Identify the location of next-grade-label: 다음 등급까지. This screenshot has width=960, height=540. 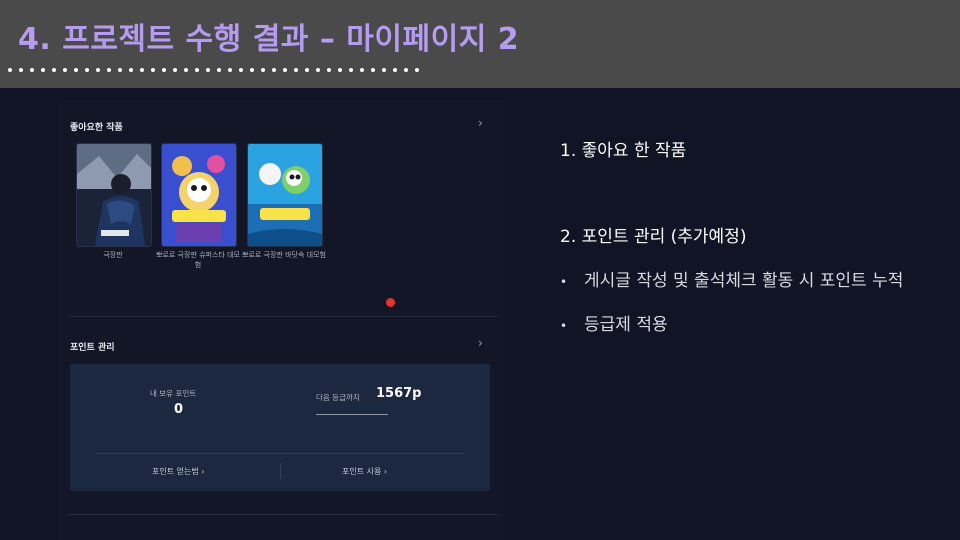
(338, 397).